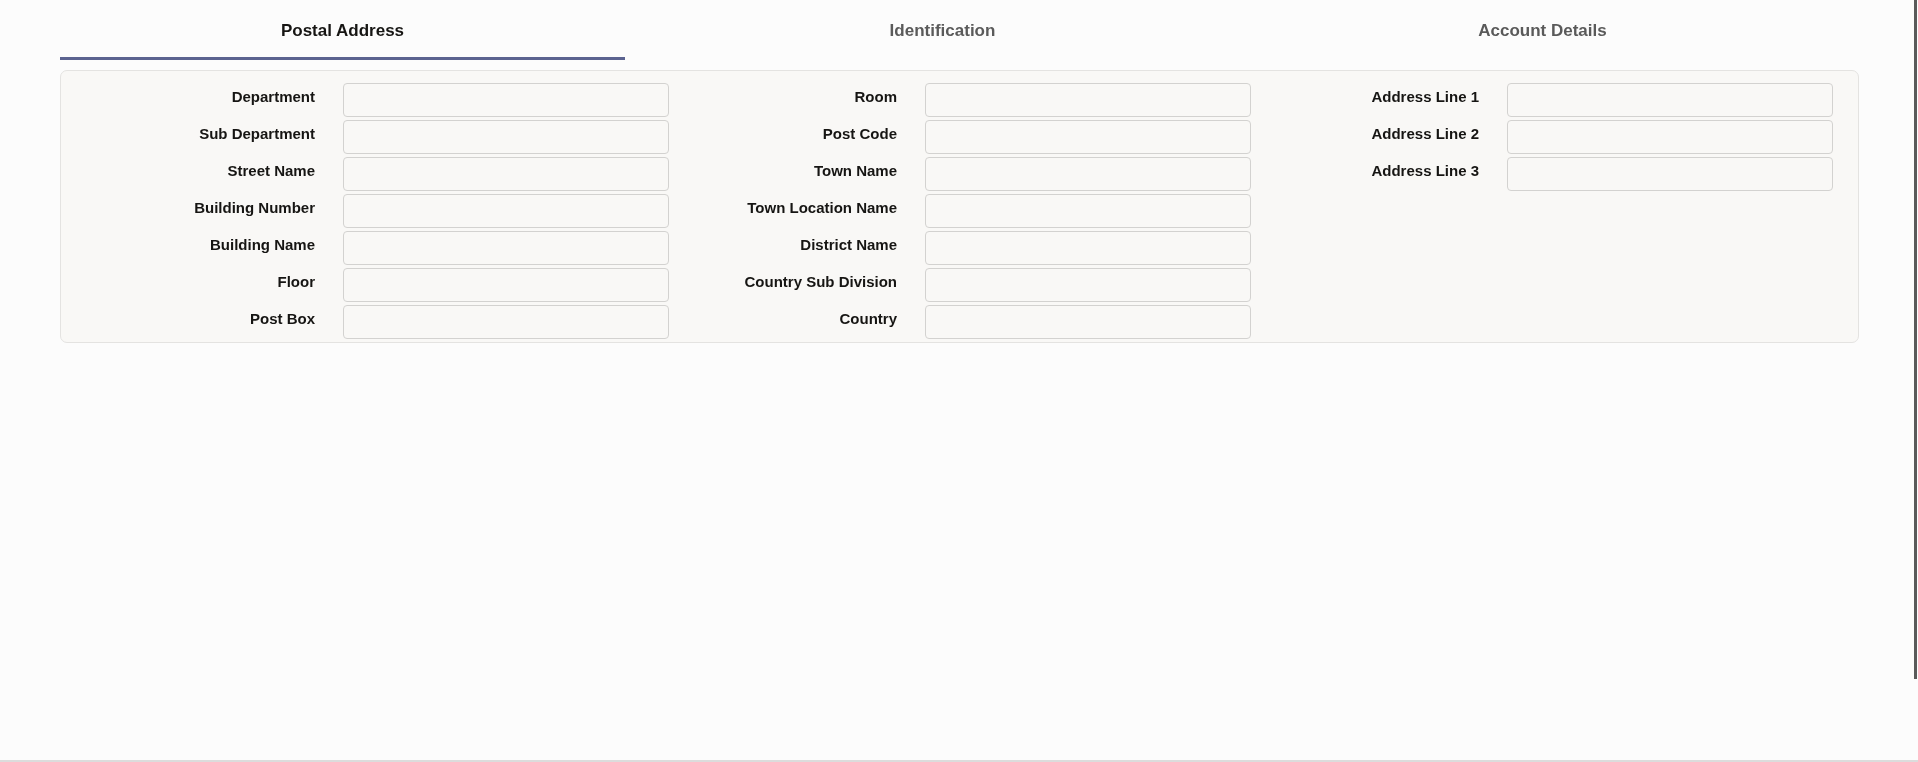  I want to click on field-label: Street Name, so click(270, 170).